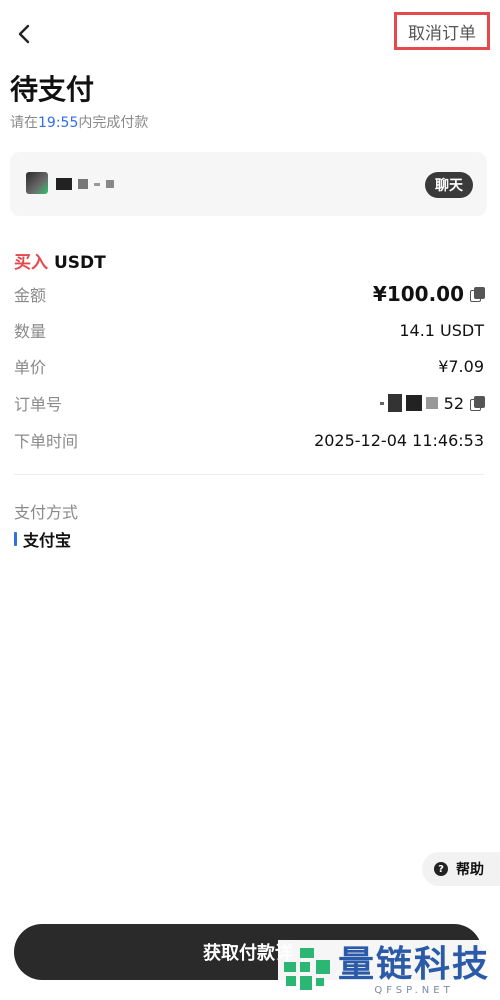 The height and width of the screenshot is (1000, 500). Describe the element at coordinates (52, 89) in the screenshot. I see `page-title: 待支付` at that location.